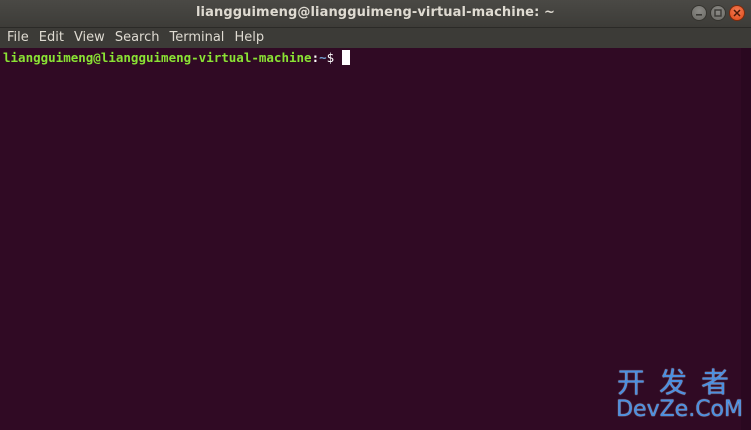  Describe the element at coordinates (323, 57) in the screenshot. I see `prompt-path: ~` at that location.